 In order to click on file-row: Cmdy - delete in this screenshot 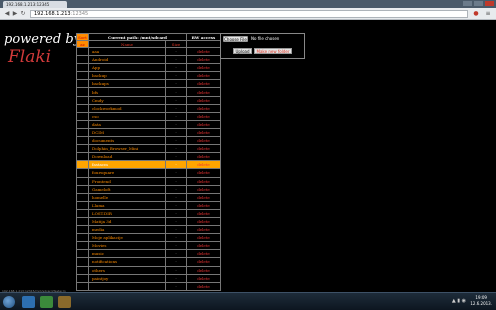, I will do `click(148, 100)`.